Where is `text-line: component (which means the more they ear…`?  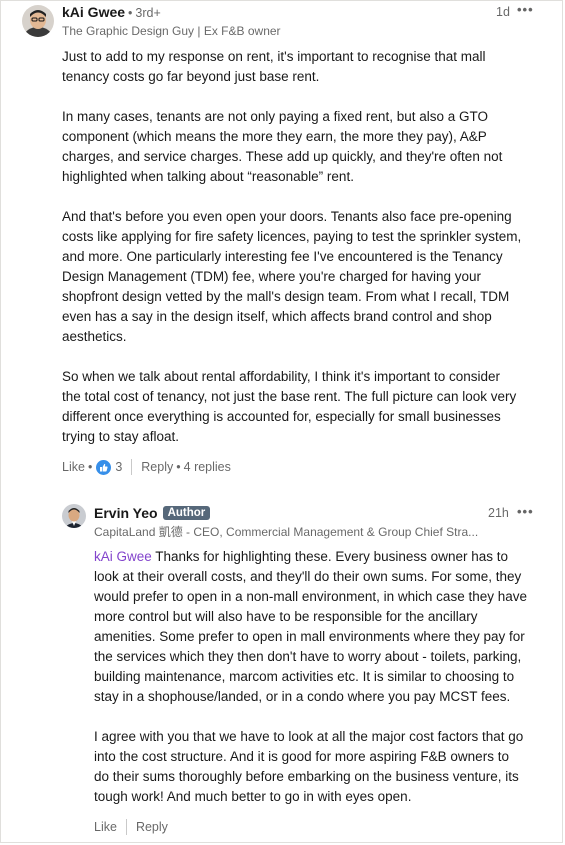 text-line: component (which means the more they ear… is located at coordinates (274, 136).